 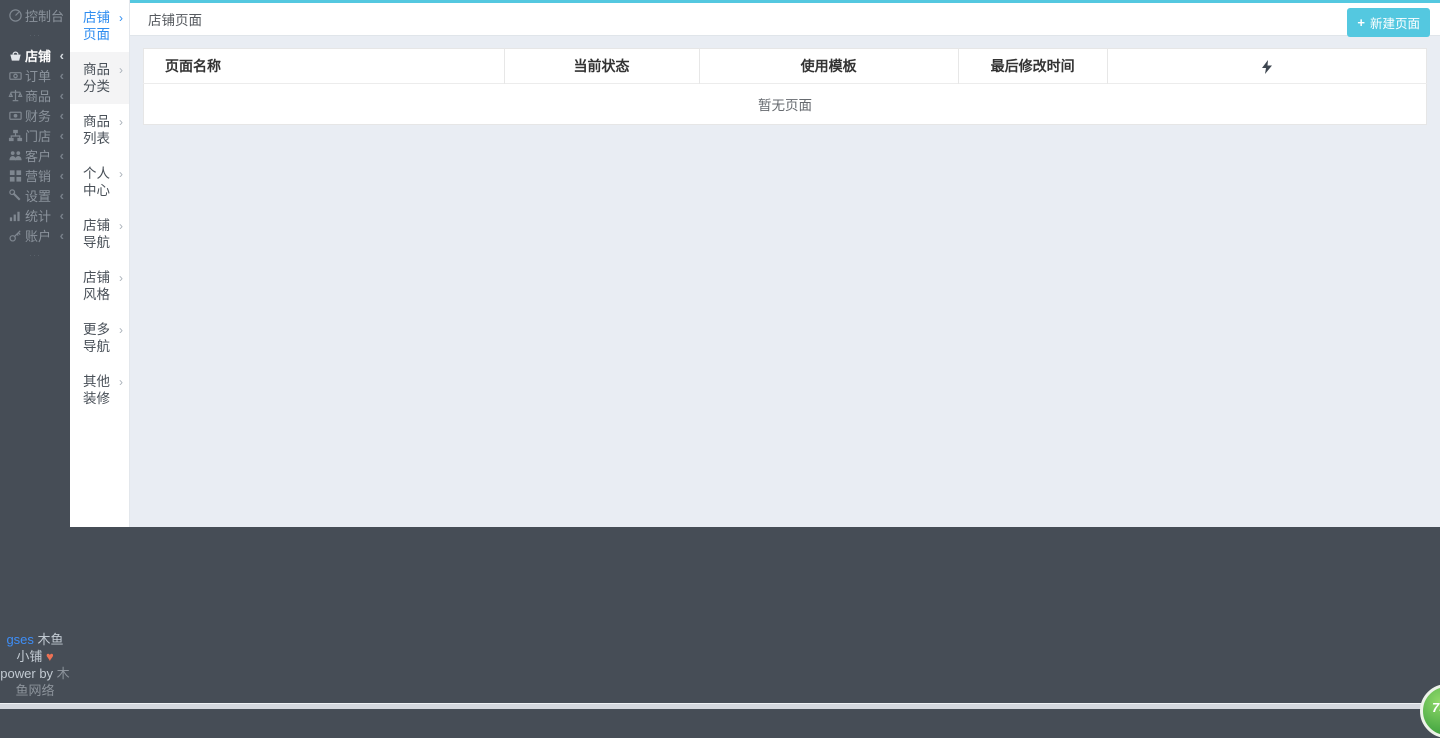 I want to click on pages-table: 页面名称 当前状态 使用模板 最后修改时间 暂无页面, so click(x=785, y=86).